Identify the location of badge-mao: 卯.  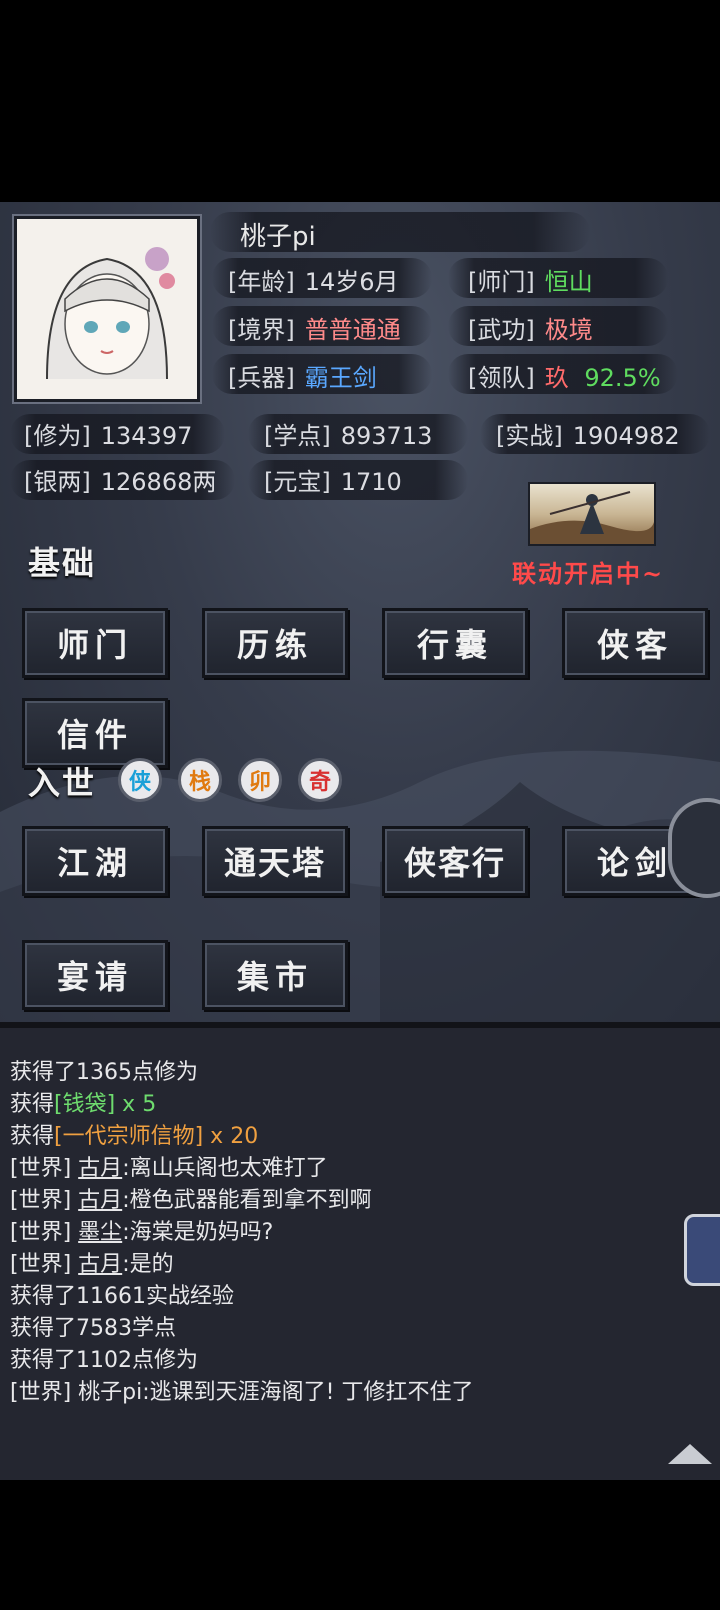
(260, 780).